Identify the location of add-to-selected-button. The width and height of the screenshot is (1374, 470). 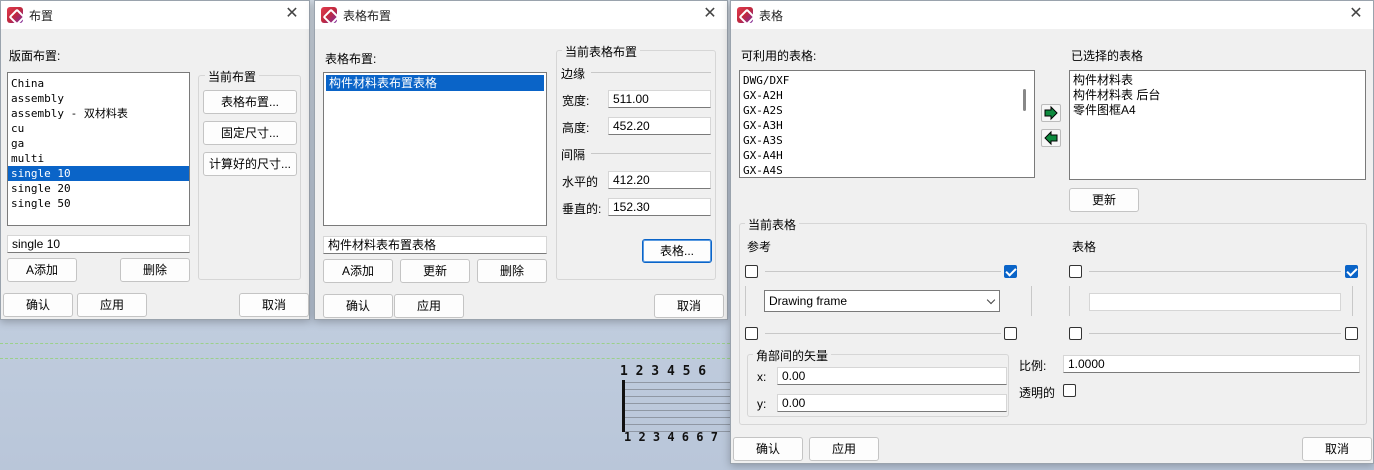
(1051, 113).